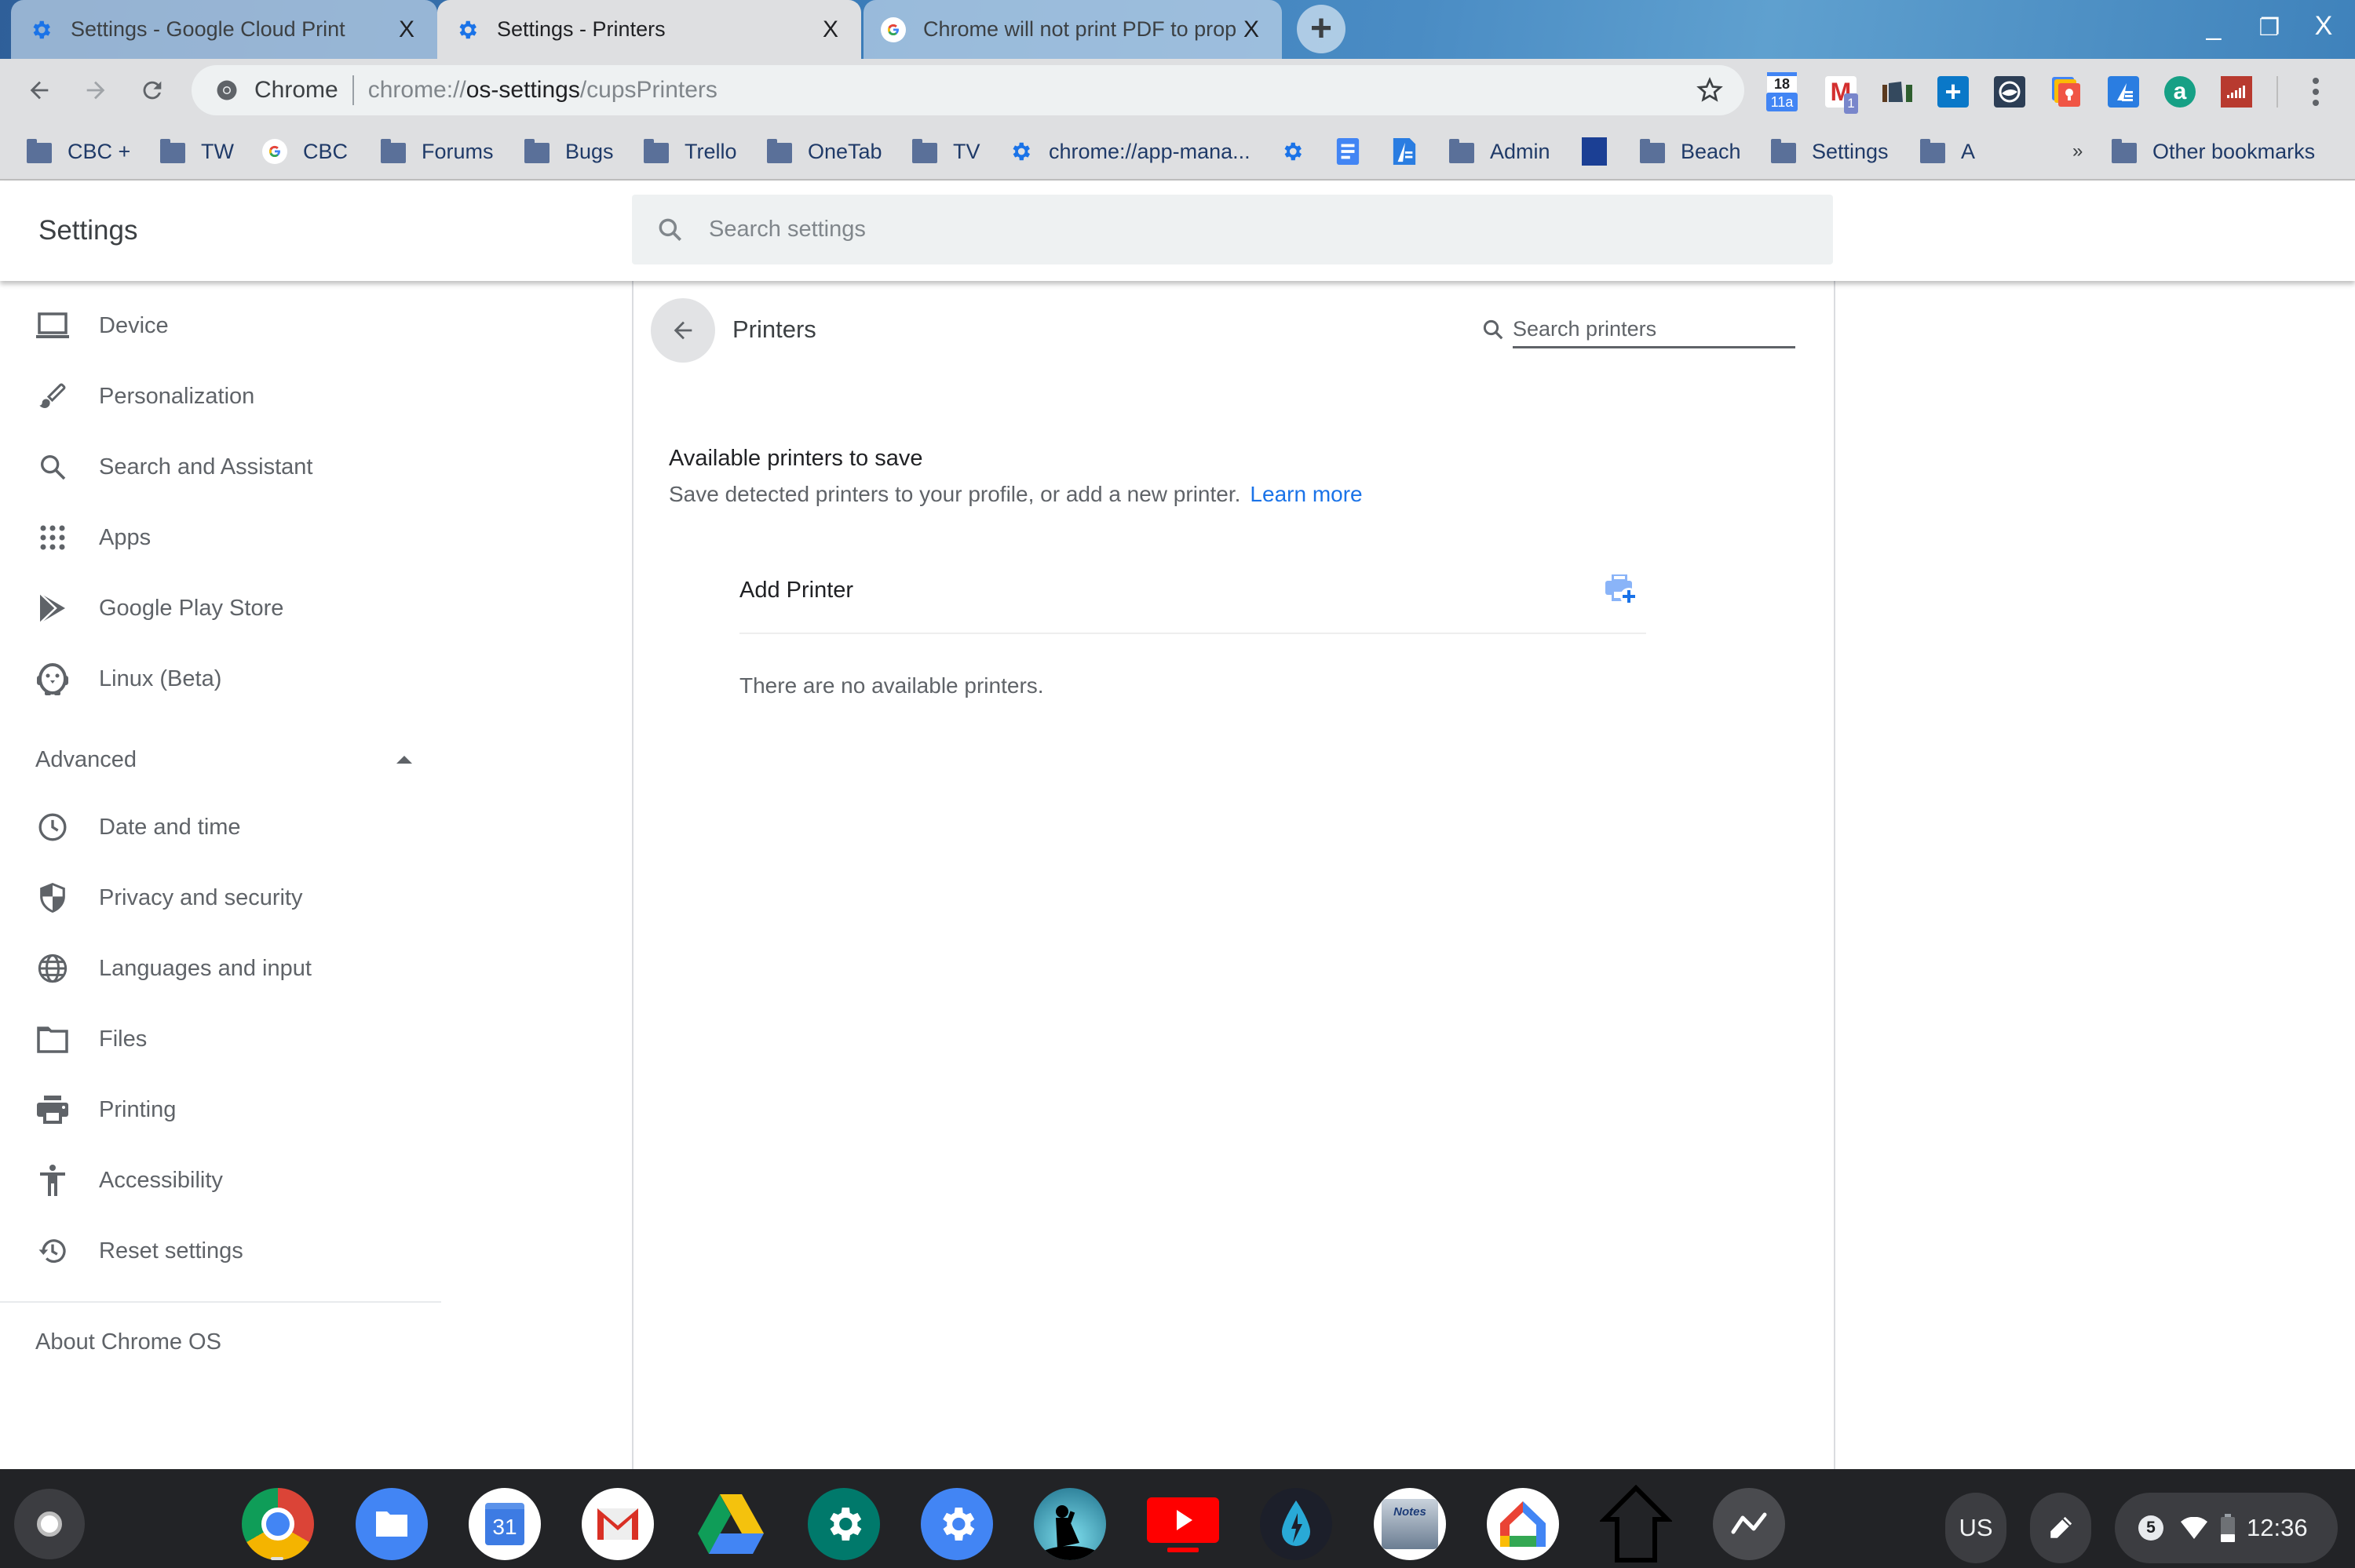 Image resolution: width=2355 pixels, height=1568 pixels. Describe the element at coordinates (220, 1251) in the screenshot. I see `sidebar-item-reset: Reset settings` at that location.